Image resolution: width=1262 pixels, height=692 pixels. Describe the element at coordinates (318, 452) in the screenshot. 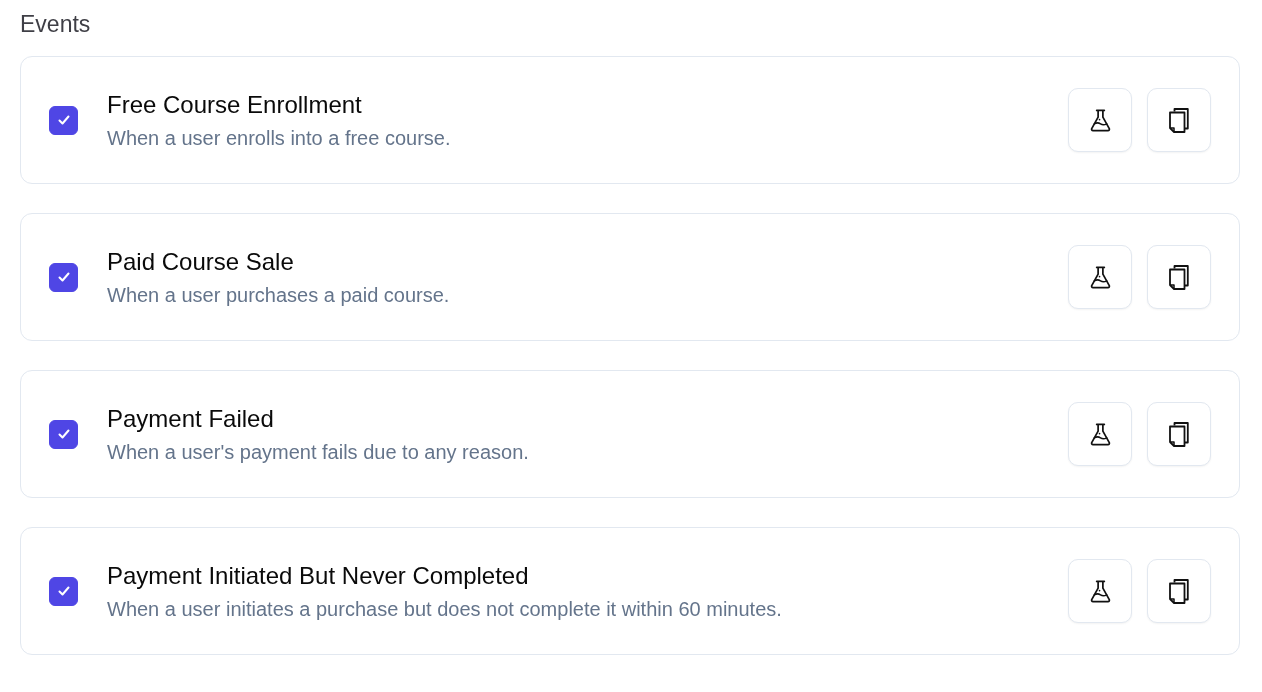

I see `event-description: When a user's payment fails due to any reason.` at that location.